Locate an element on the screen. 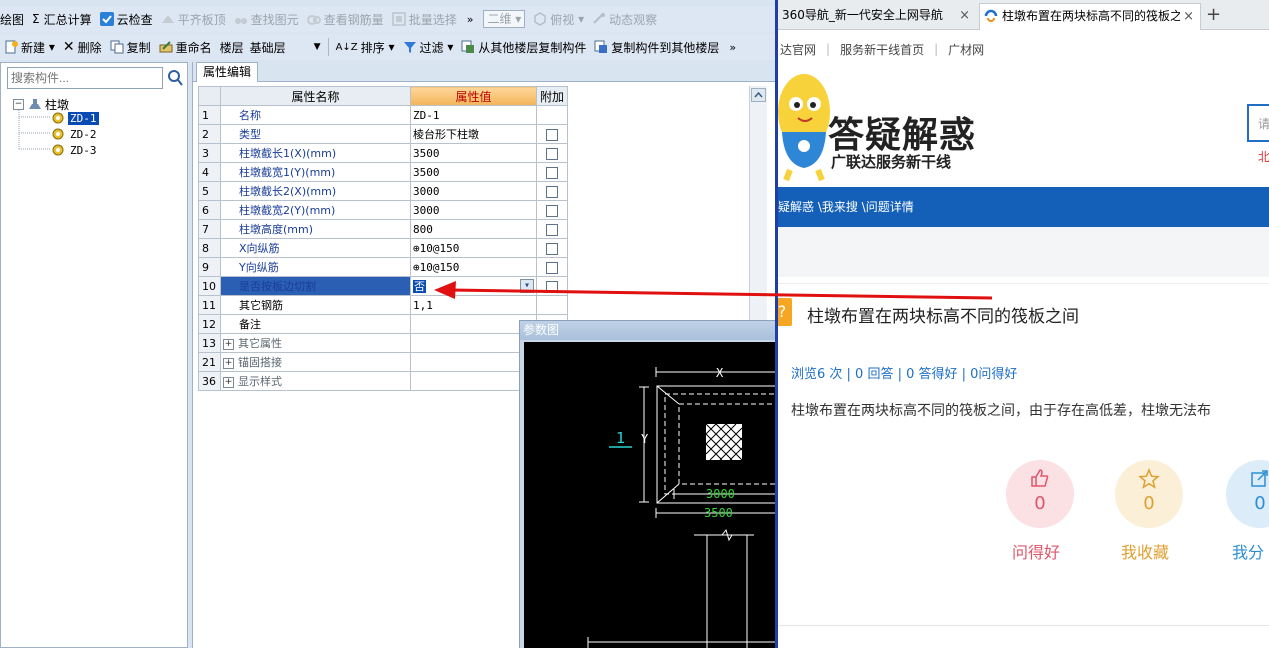 Image resolution: width=1269 pixels, height=648 pixels. floor-select: 基础层 is located at coordinates (282, 47).